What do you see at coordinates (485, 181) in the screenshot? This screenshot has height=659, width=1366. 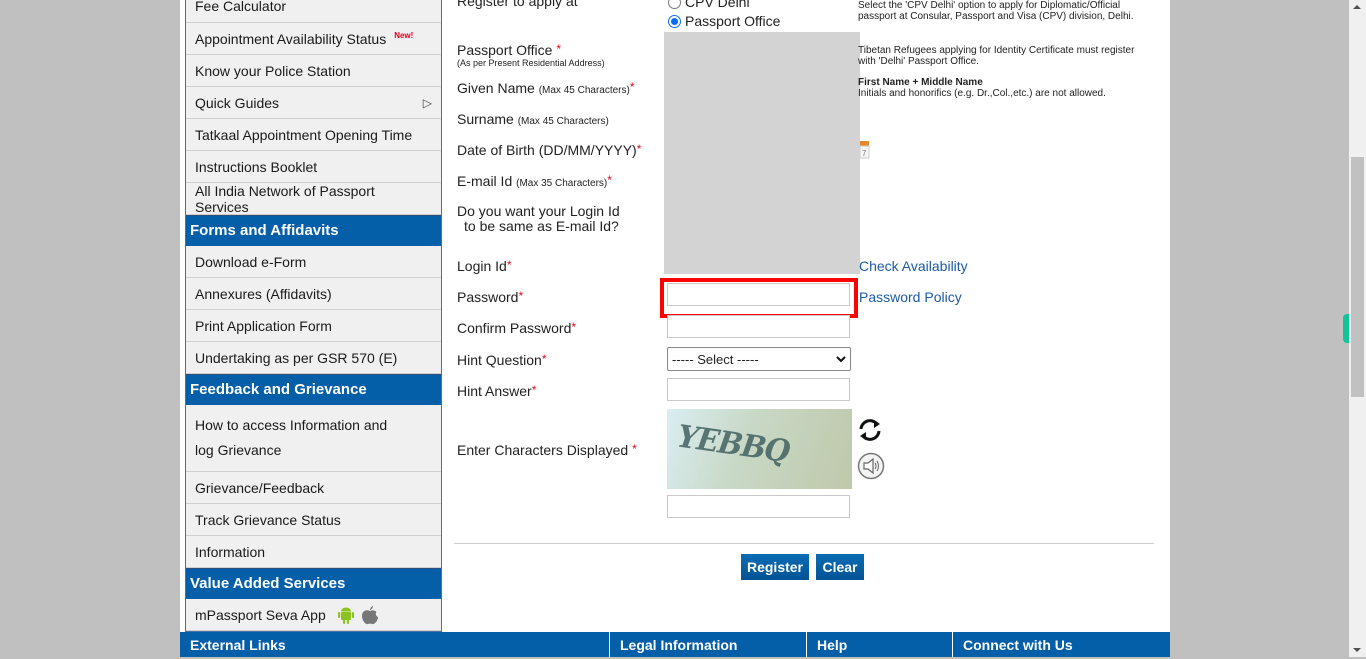 I see `label-text: E-mail Id` at bounding box center [485, 181].